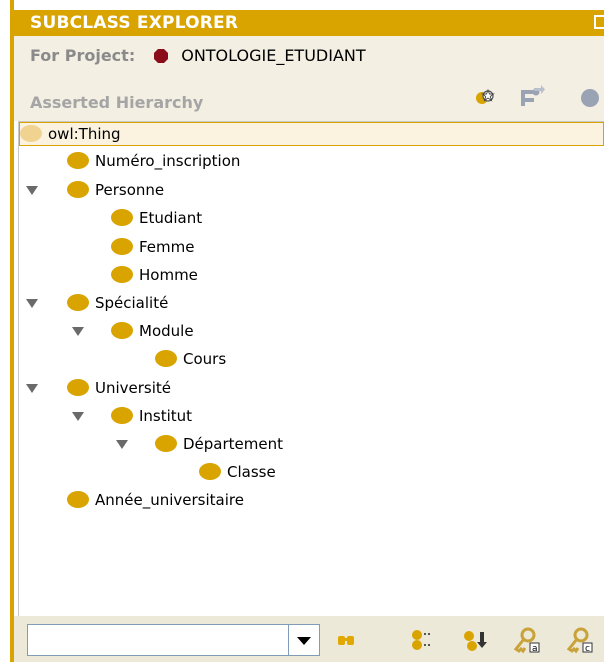 This screenshot has height=662, width=604. I want to click on tree-item-label: Numéro_inscription, so click(168, 161).